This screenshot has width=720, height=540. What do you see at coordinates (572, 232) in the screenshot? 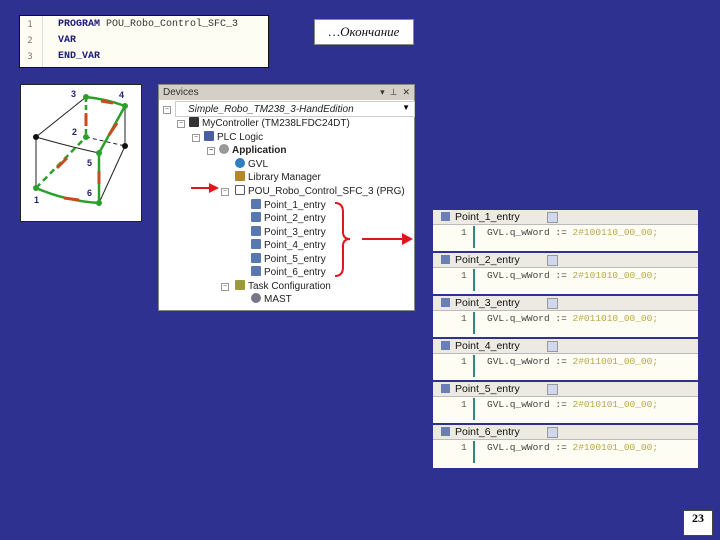
I see `code-line: GVL.q_wWord := 2#100110_00_00;` at bounding box center [572, 232].